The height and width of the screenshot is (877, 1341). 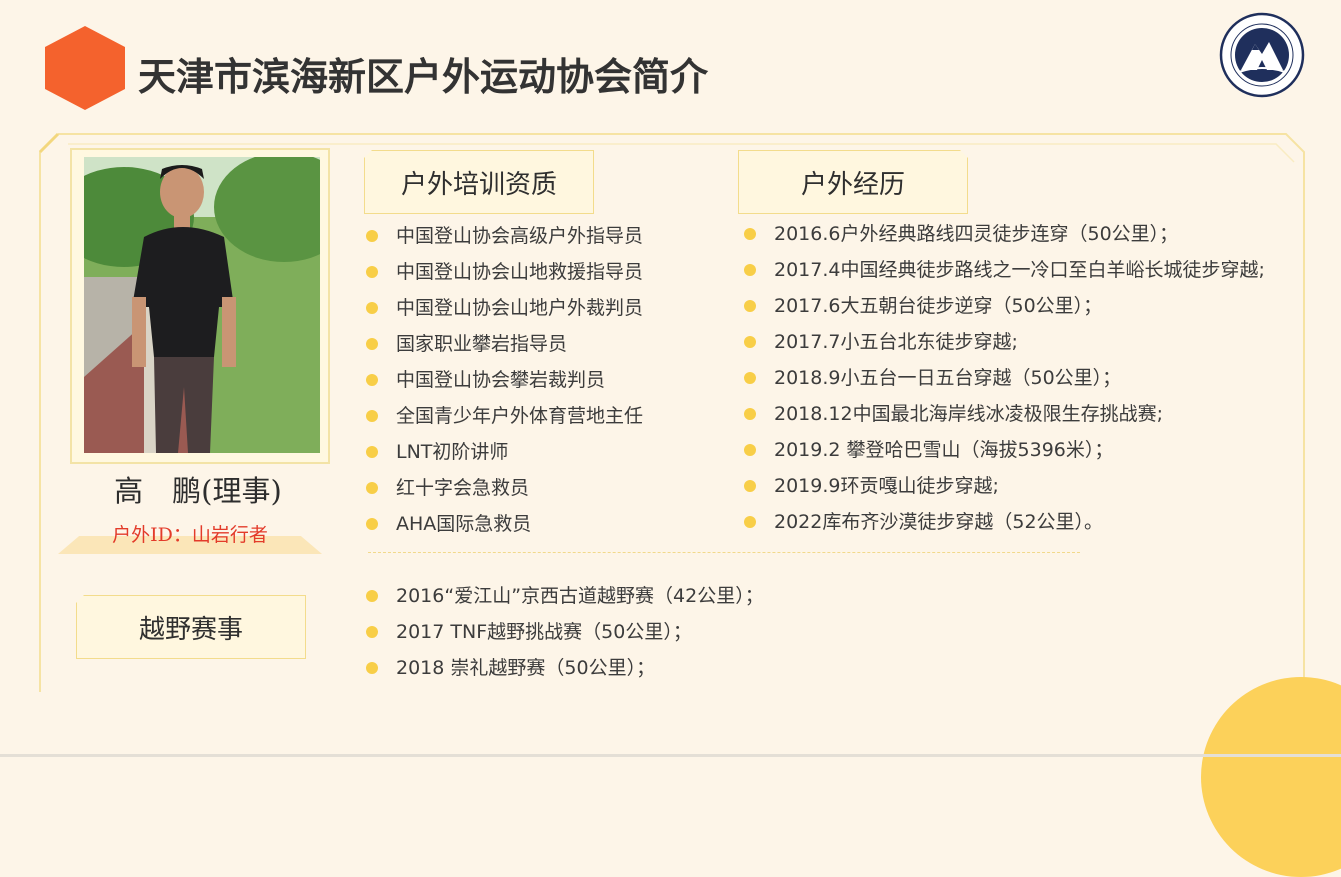 What do you see at coordinates (724, 552) in the screenshot?
I see `dashed-divider` at bounding box center [724, 552].